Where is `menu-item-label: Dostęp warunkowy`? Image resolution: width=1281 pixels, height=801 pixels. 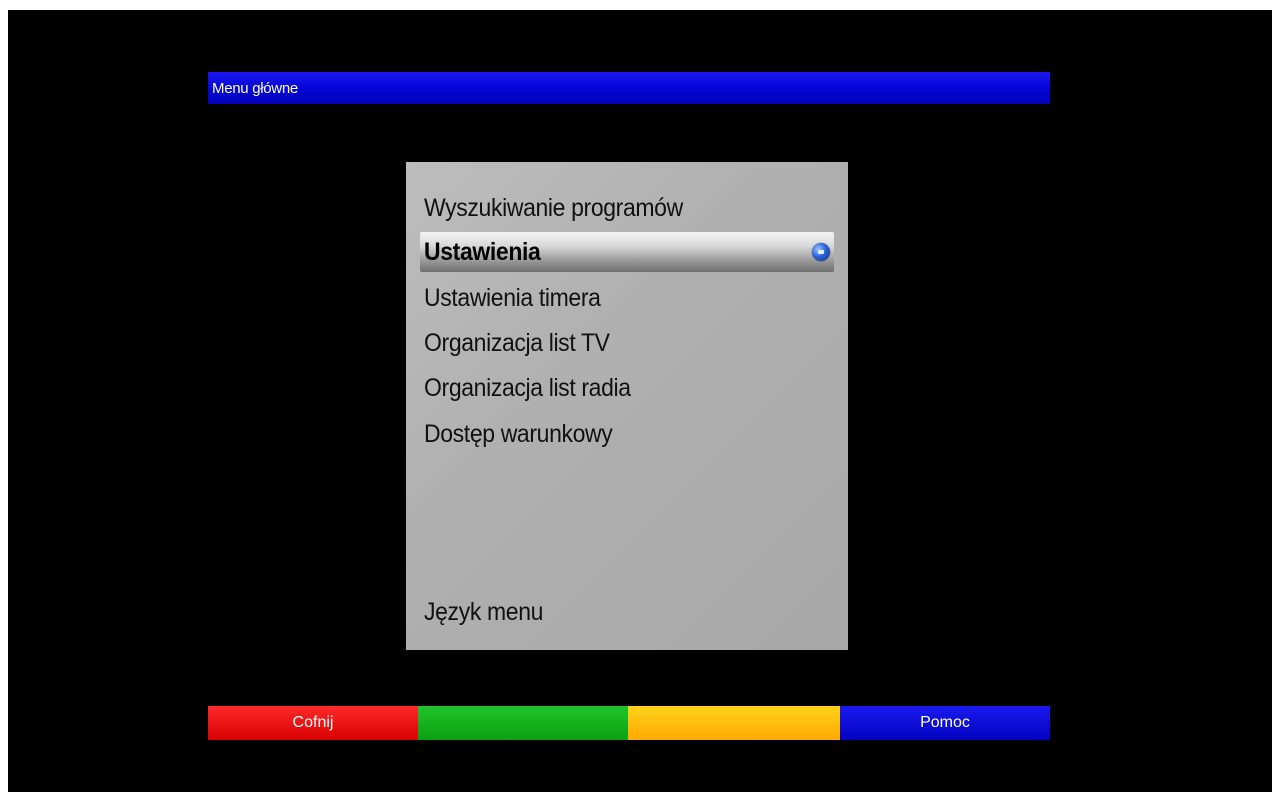 menu-item-label: Dostęp warunkowy is located at coordinates (518, 433).